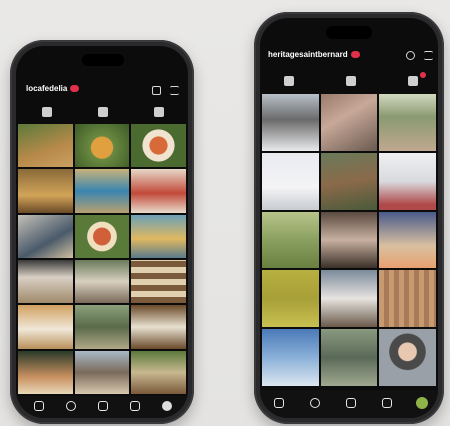 This screenshot has width=450, height=426. Describe the element at coordinates (308, 54) in the screenshot. I see `profile-username: heritagesaintbernard` at that location.